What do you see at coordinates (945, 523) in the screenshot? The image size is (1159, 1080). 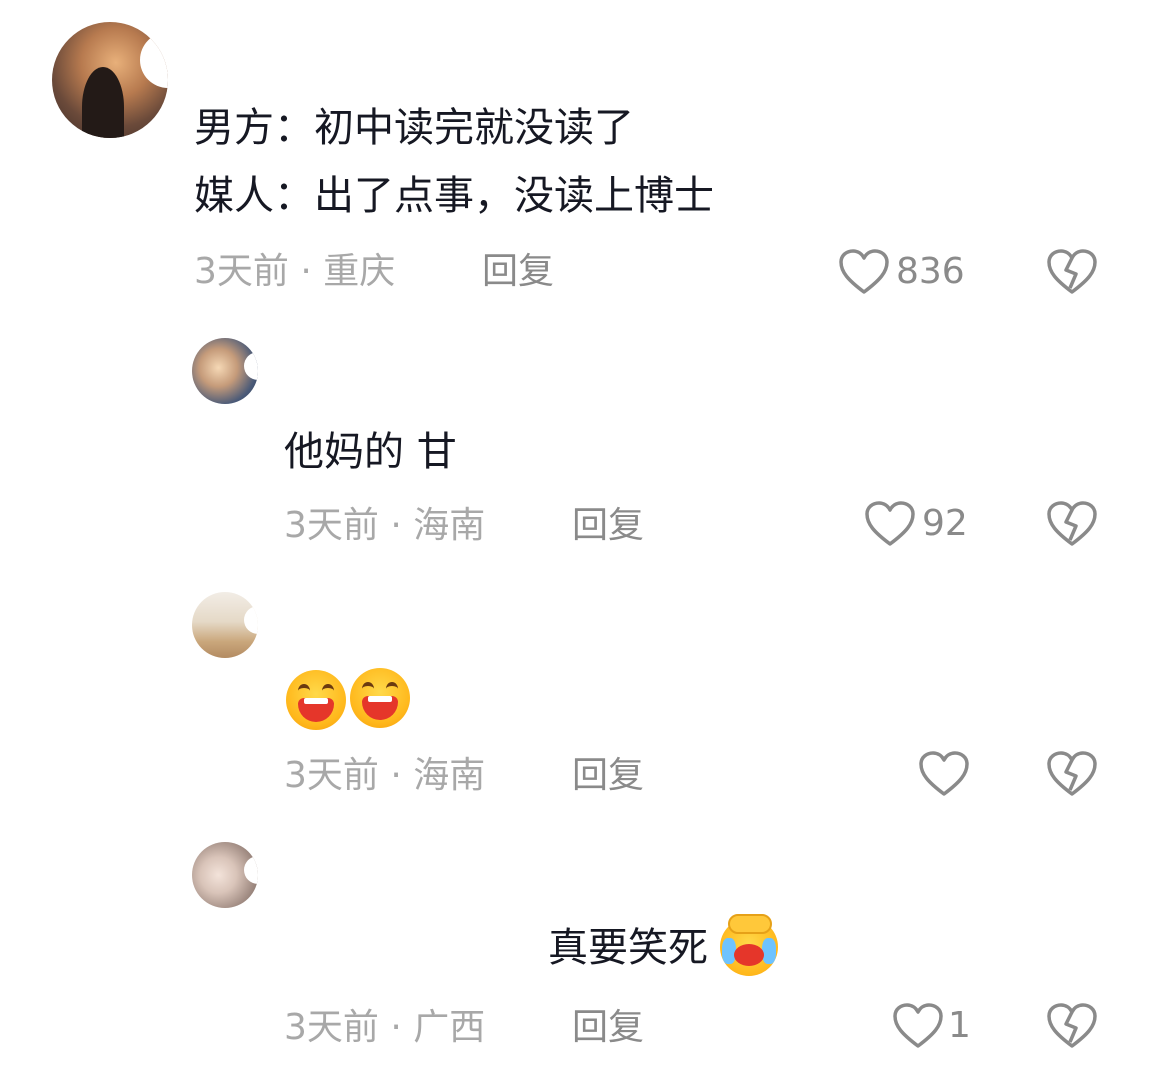 I see `like-count: 92` at bounding box center [945, 523].